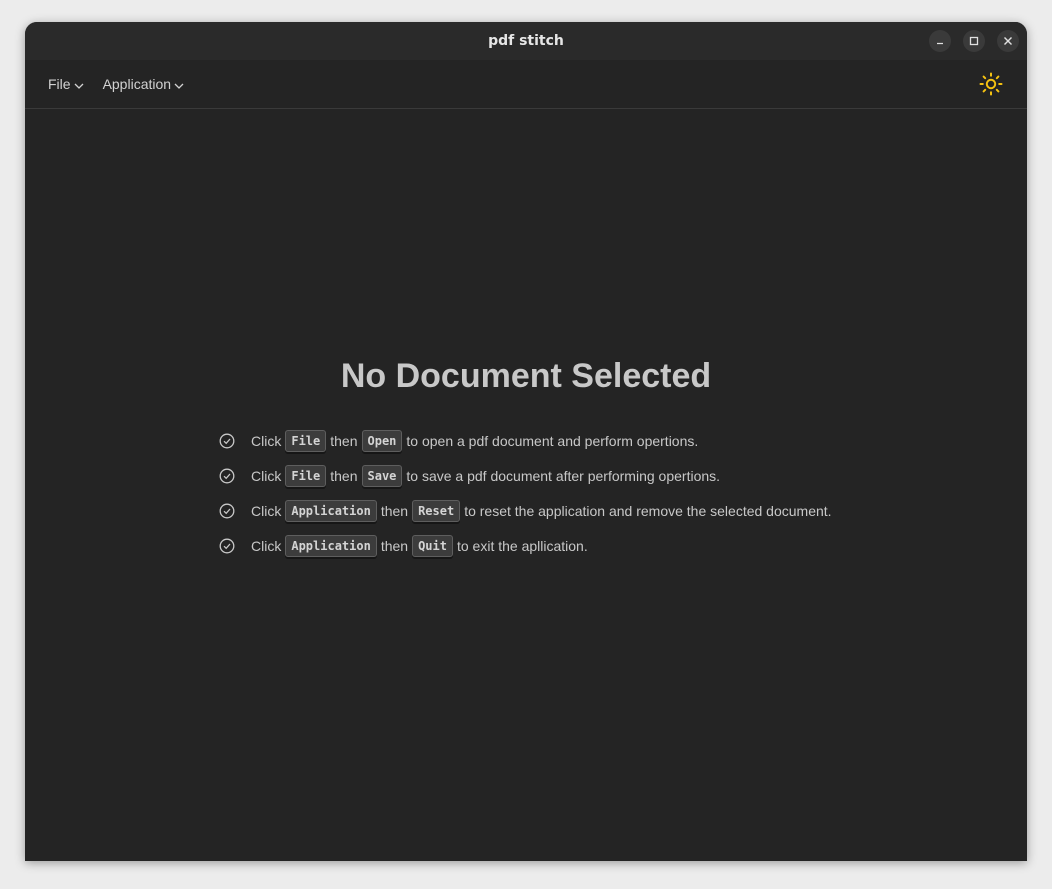 The width and height of the screenshot is (1052, 889). I want to click on close-button, so click(1008, 41).